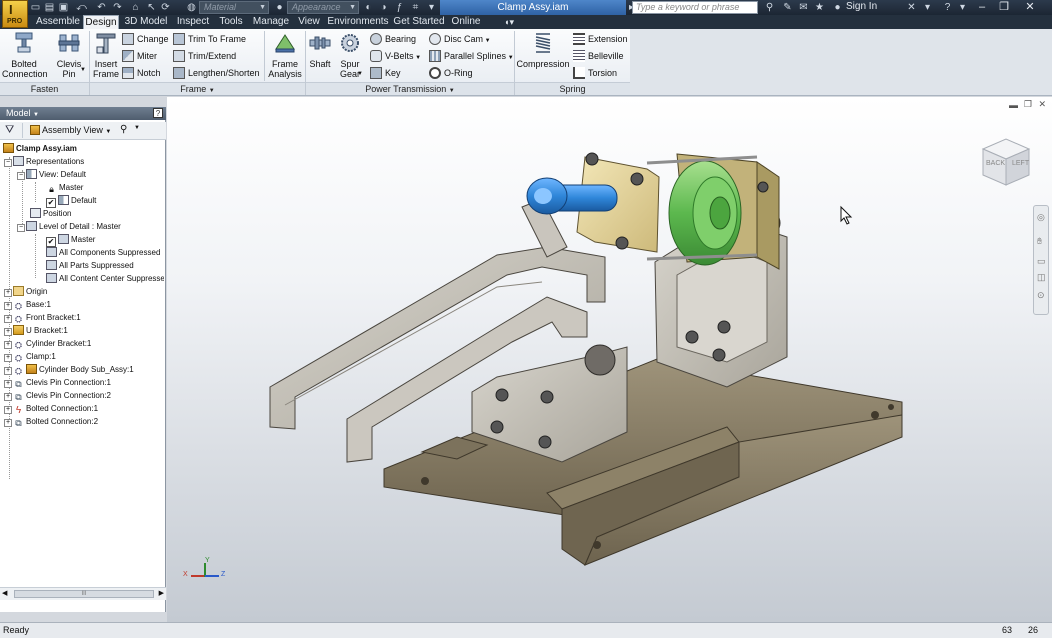 Image resolution: width=1052 pixels, height=638 pixels. I want to click on trim-extend-button: Trim/Extend, so click(204, 56).